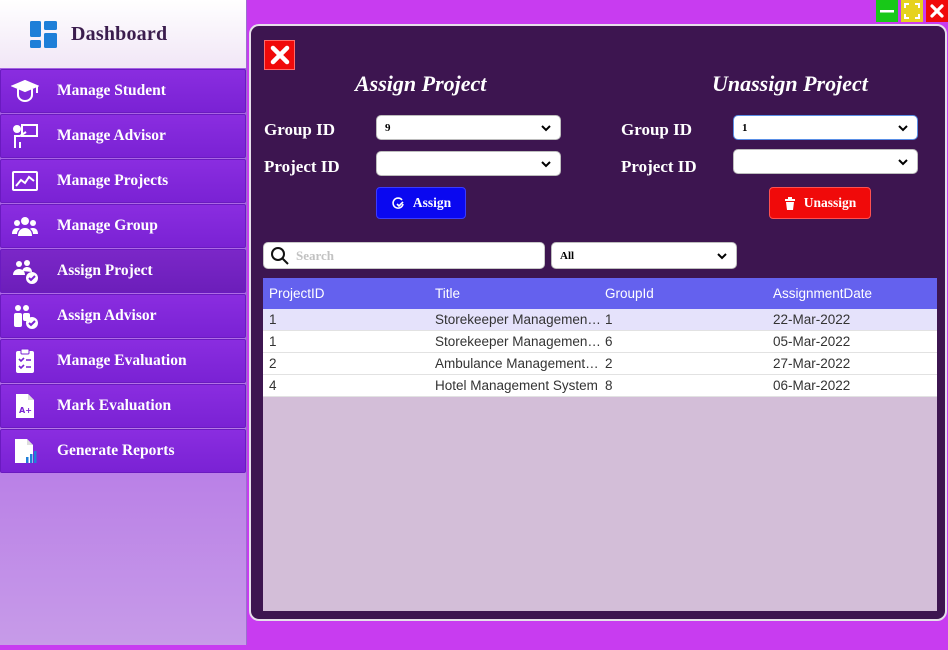 The width and height of the screenshot is (948, 650). I want to click on teacher-board-icon, so click(25, 136).